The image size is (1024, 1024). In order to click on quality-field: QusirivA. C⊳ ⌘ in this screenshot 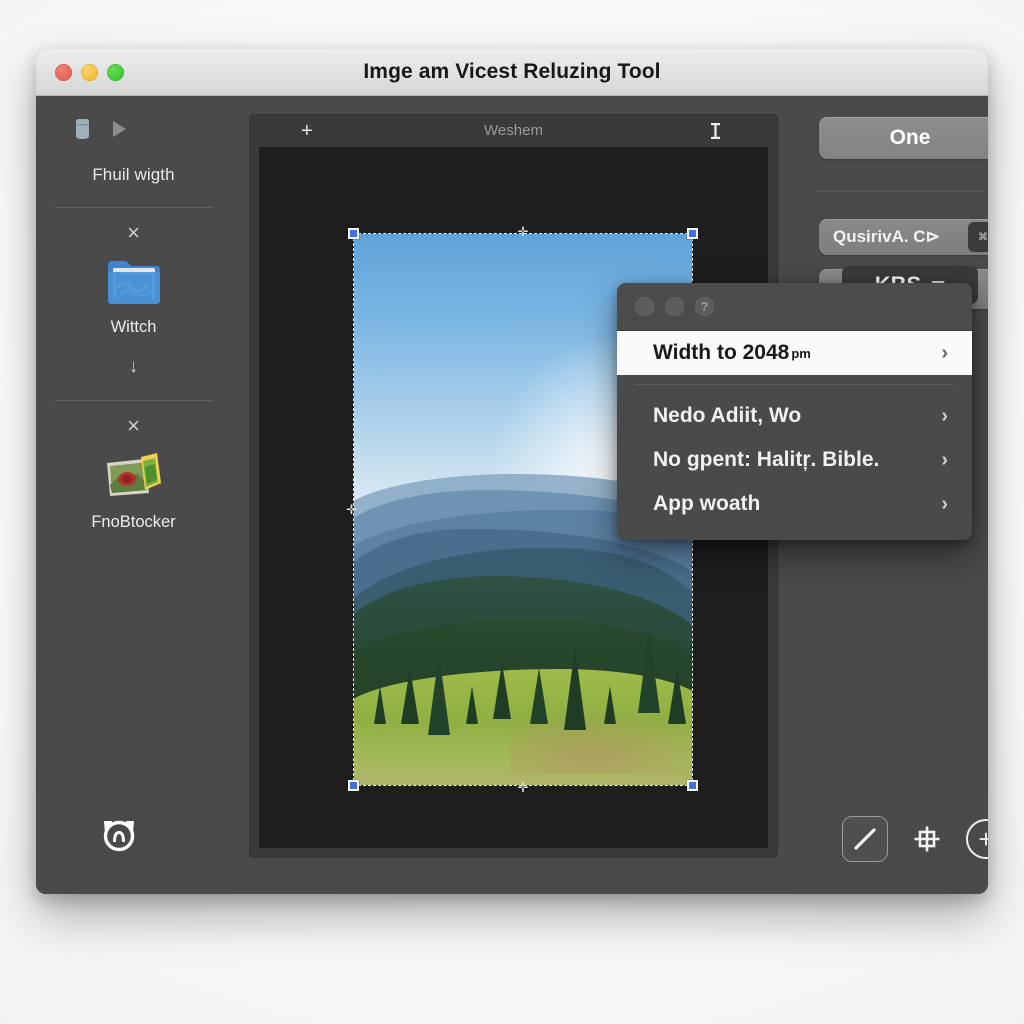, I will do `click(903, 237)`.